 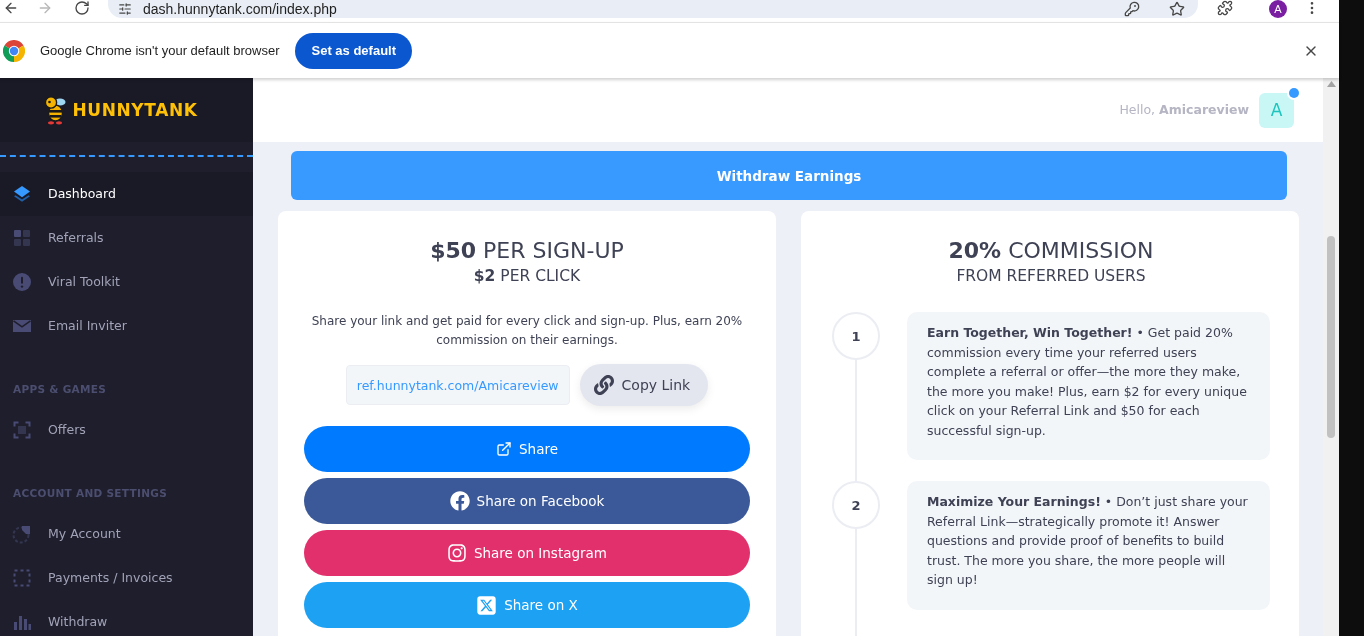 What do you see at coordinates (1051, 251) in the screenshot?
I see `card-headline: 20% COMMISSION` at bounding box center [1051, 251].